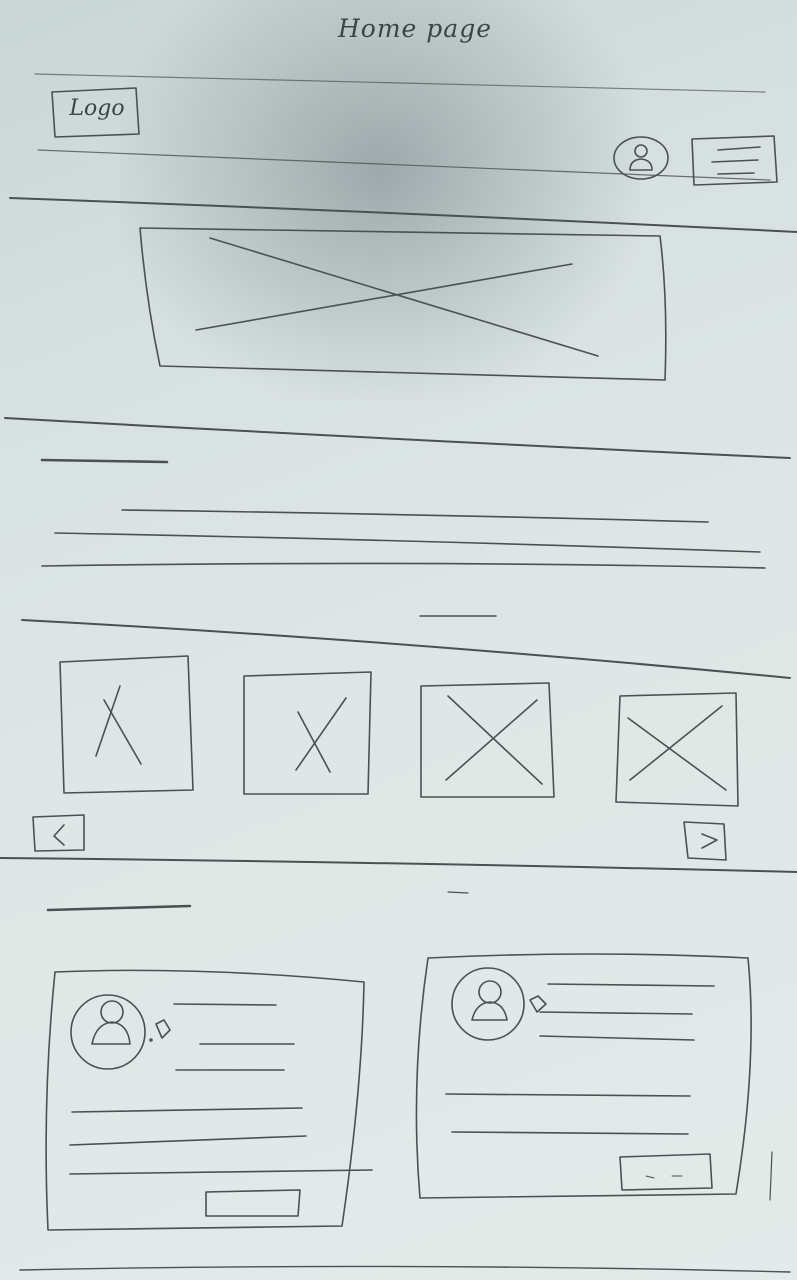  Describe the element at coordinates (706, 841) in the screenshot. I see `carousel-next-button` at that location.